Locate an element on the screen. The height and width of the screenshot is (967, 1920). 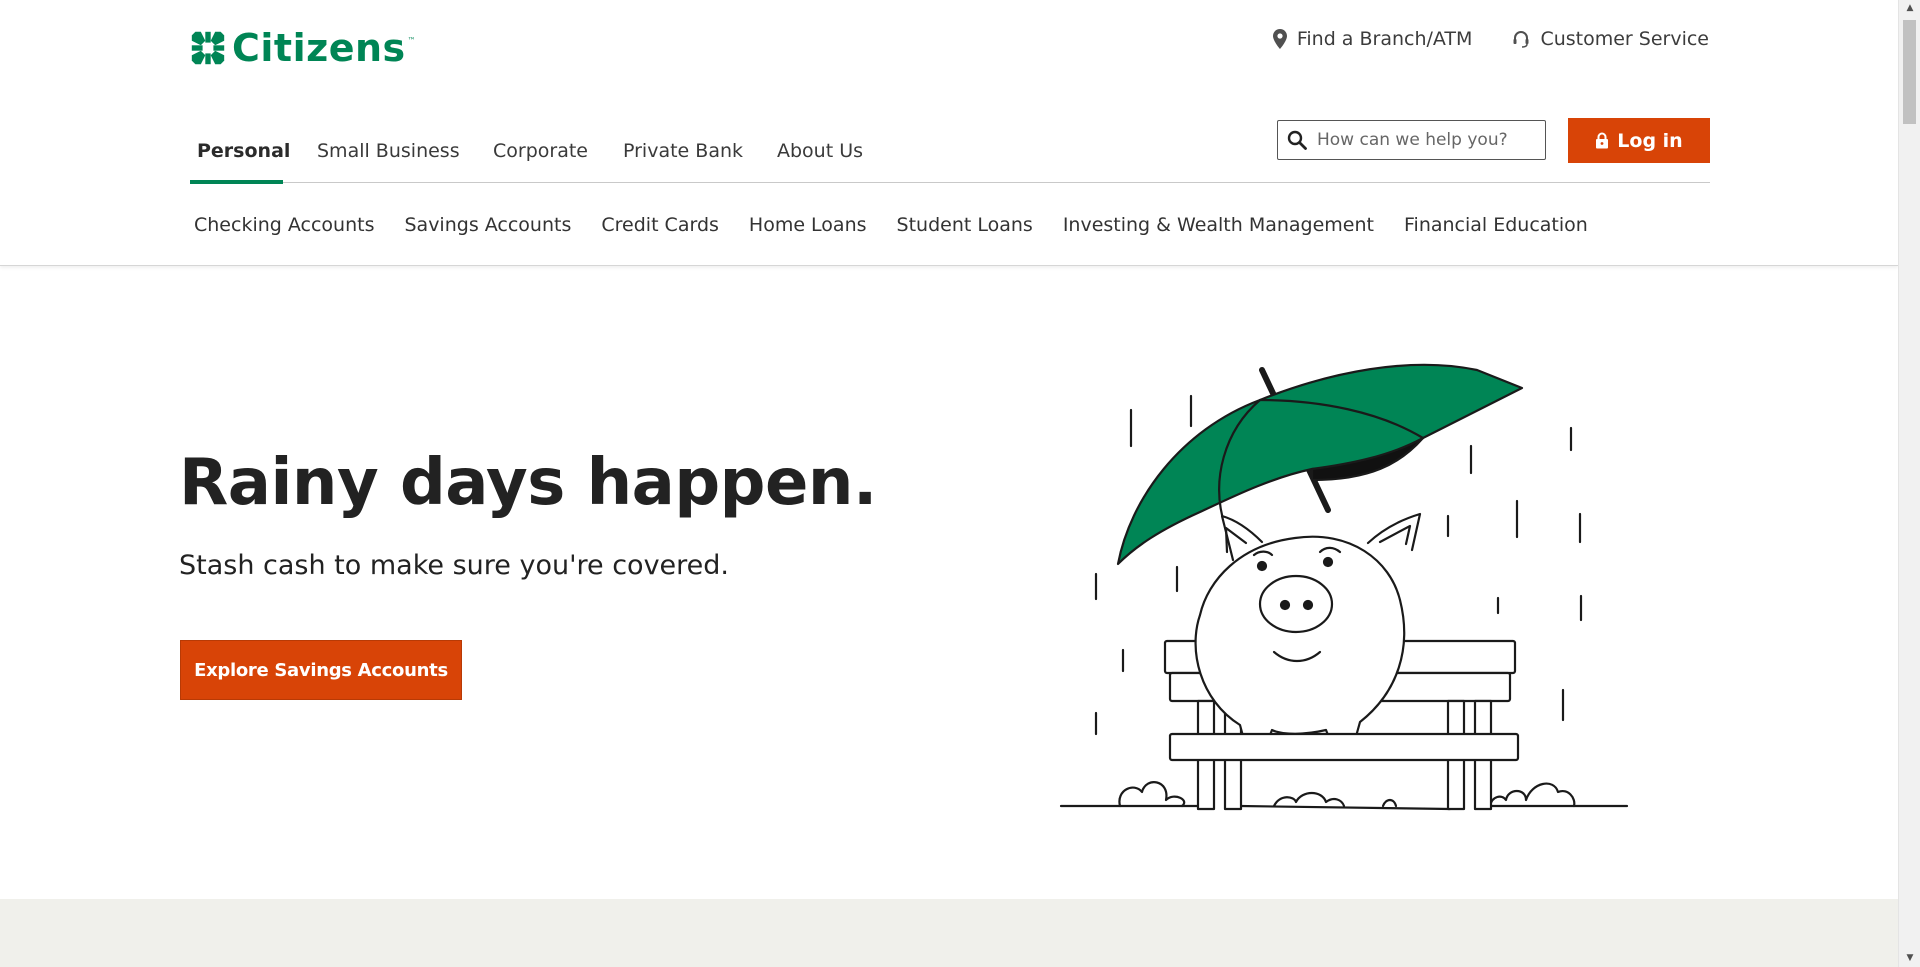
citizens-logo: Citizens ™ is located at coordinates (303, 48).